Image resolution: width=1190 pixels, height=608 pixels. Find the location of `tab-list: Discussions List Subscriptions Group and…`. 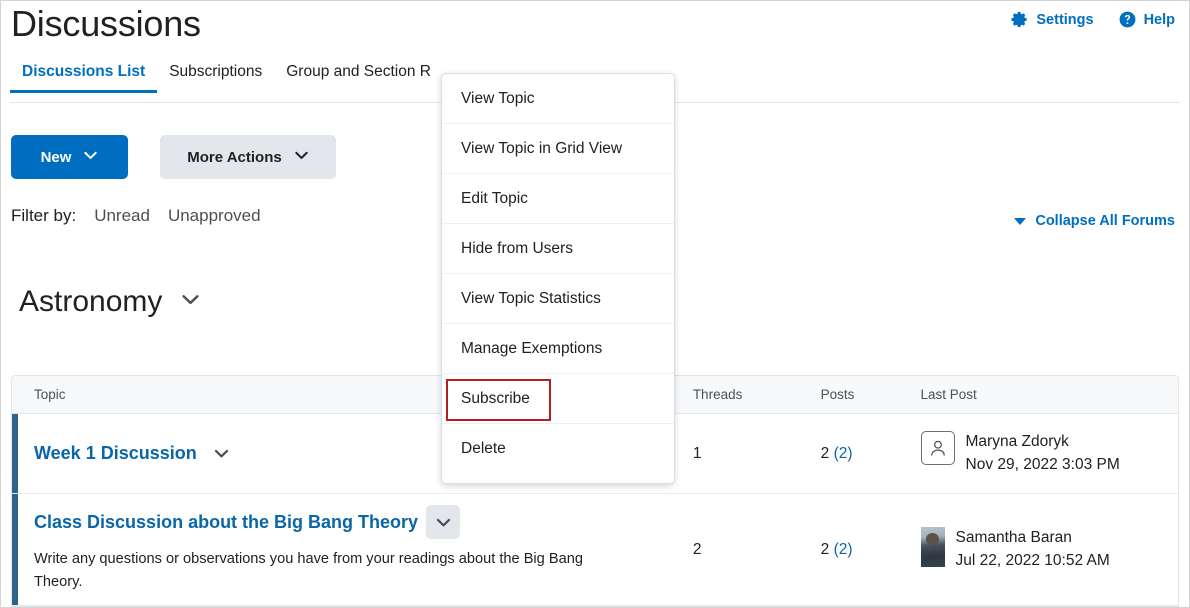

tab-list: Discussions List Subscriptions Group and… is located at coordinates (226, 78).